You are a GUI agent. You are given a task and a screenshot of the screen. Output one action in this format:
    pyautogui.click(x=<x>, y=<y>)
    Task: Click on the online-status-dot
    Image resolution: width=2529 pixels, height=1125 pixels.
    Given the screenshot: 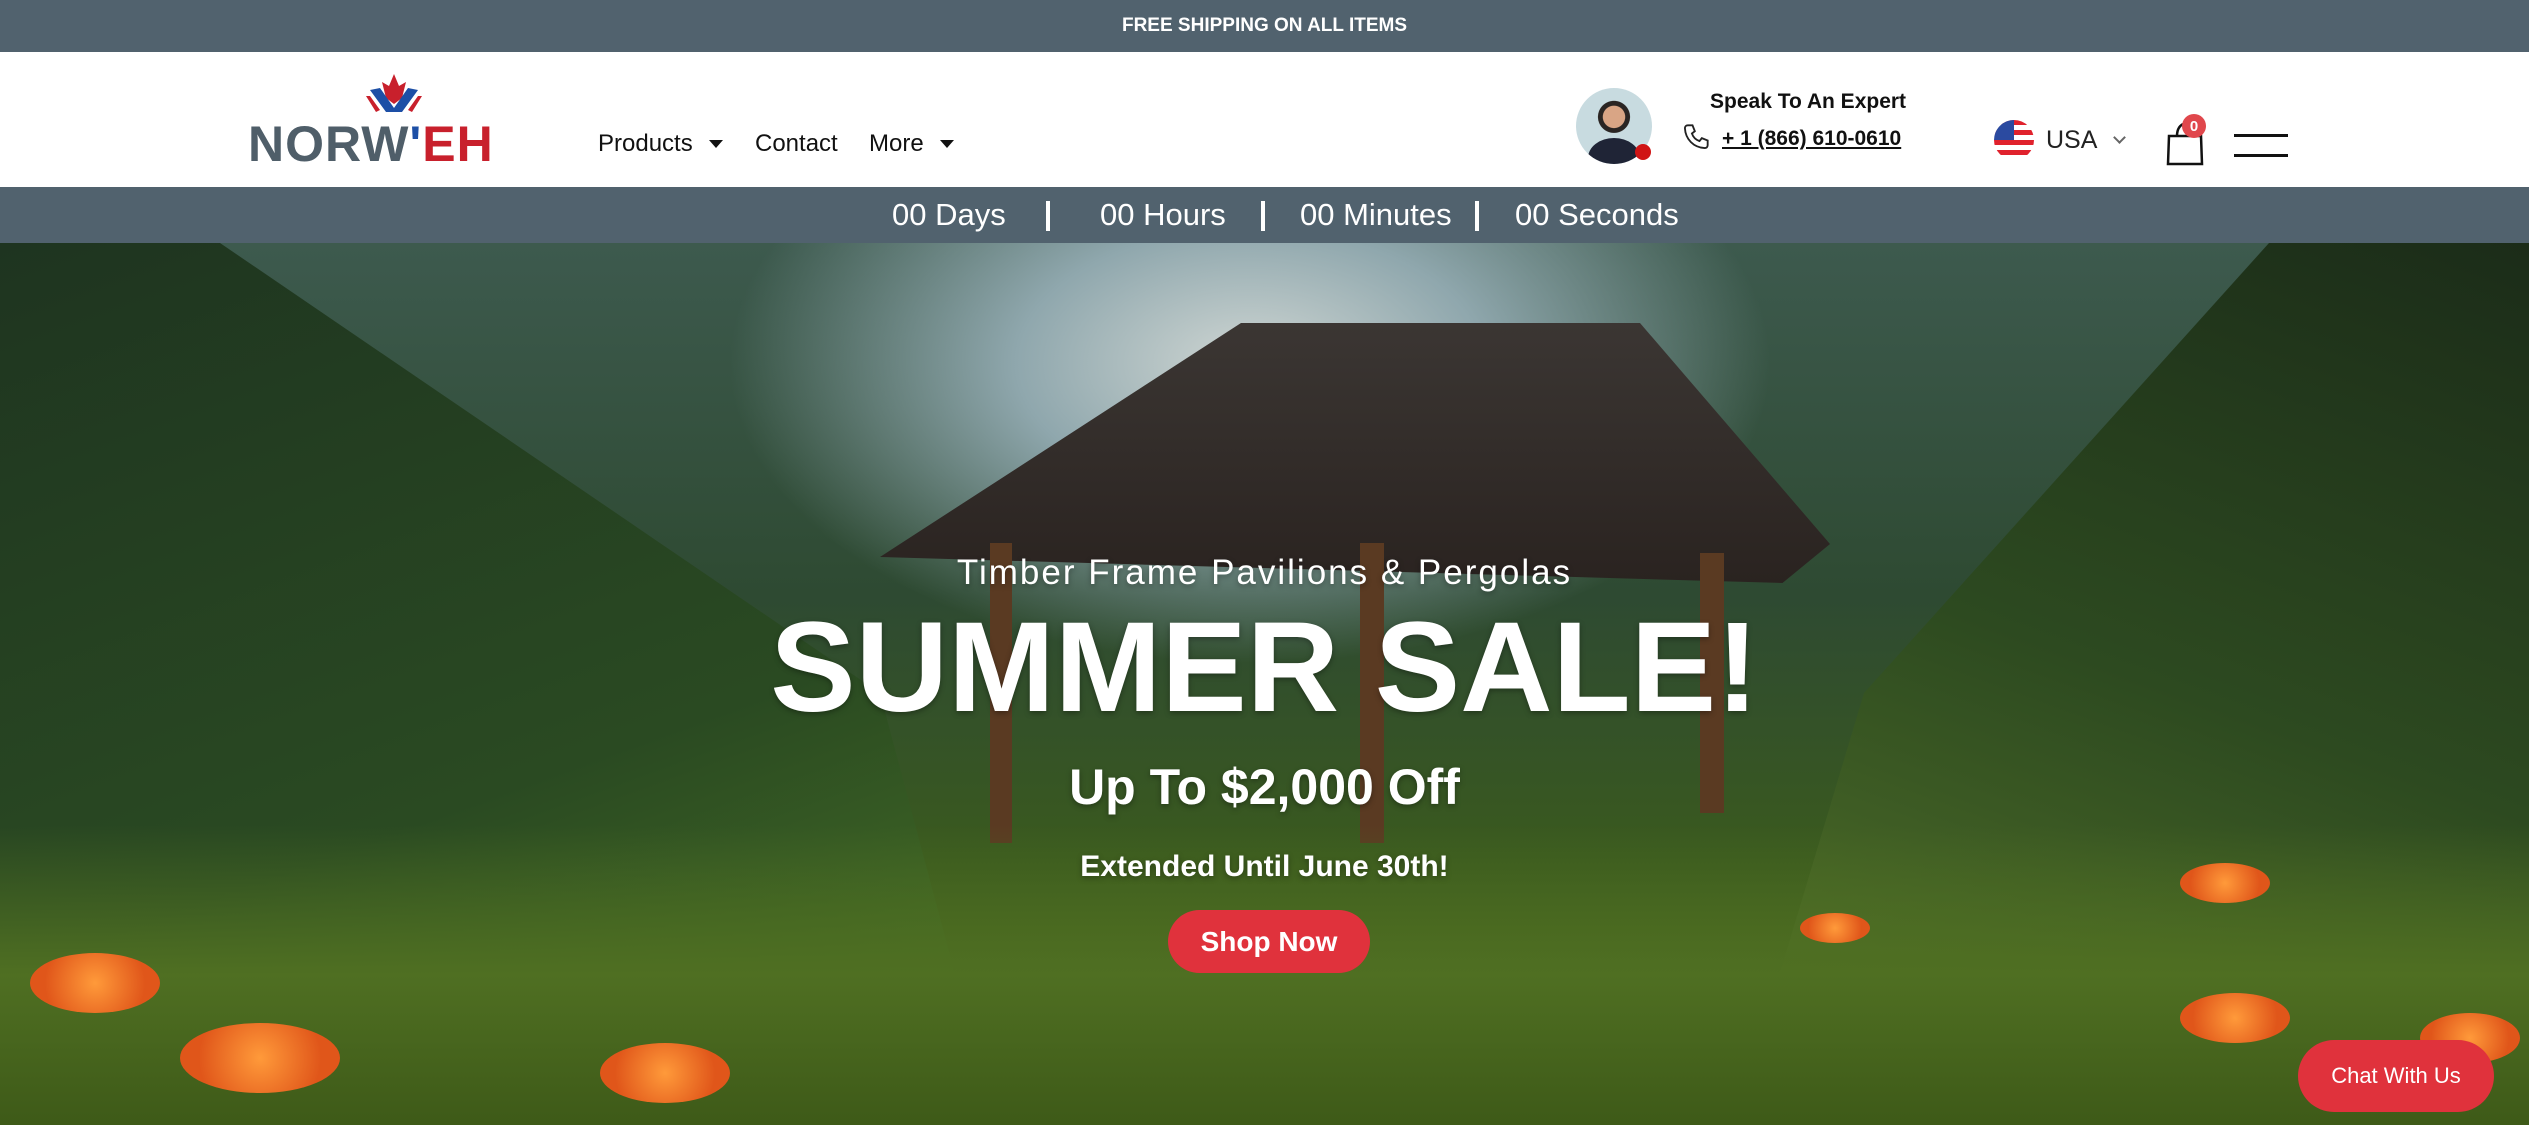 What is the action you would take?
    pyautogui.click(x=1643, y=152)
    